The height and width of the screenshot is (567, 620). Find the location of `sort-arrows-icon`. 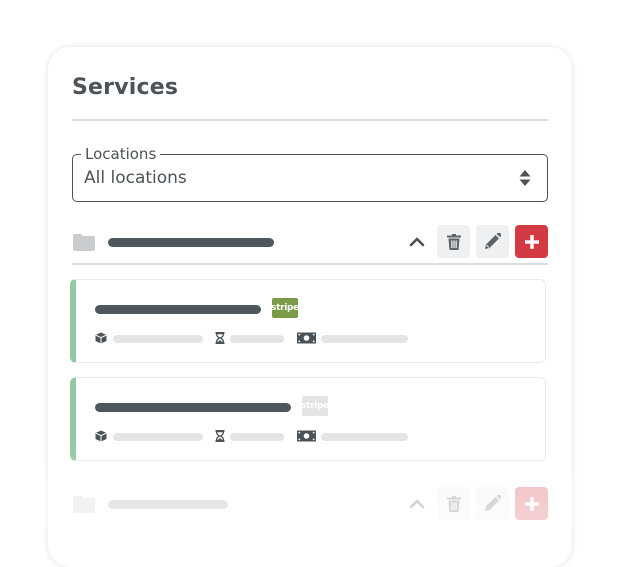

sort-arrows-icon is located at coordinates (525, 178).